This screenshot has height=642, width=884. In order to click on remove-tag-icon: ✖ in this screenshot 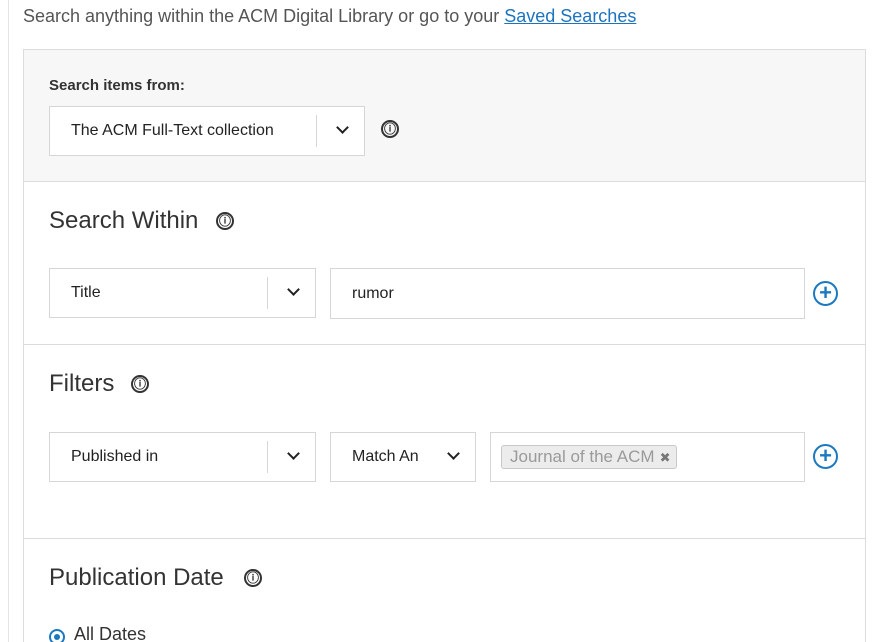, I will do `click(665, 457)`.